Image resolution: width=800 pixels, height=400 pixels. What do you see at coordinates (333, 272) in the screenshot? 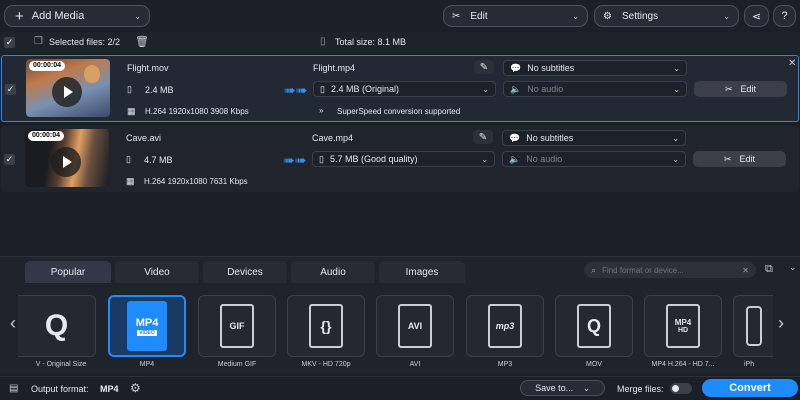
I see `tab-audio: Audio` at bounding box center [333, 272].